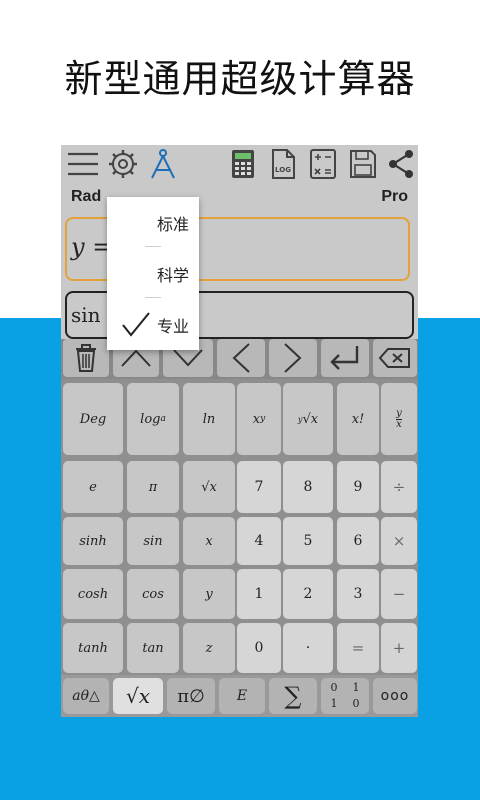  Describe the element at coordinates (259, 541) in the screenshot. I see `key-4: 4` at that location.